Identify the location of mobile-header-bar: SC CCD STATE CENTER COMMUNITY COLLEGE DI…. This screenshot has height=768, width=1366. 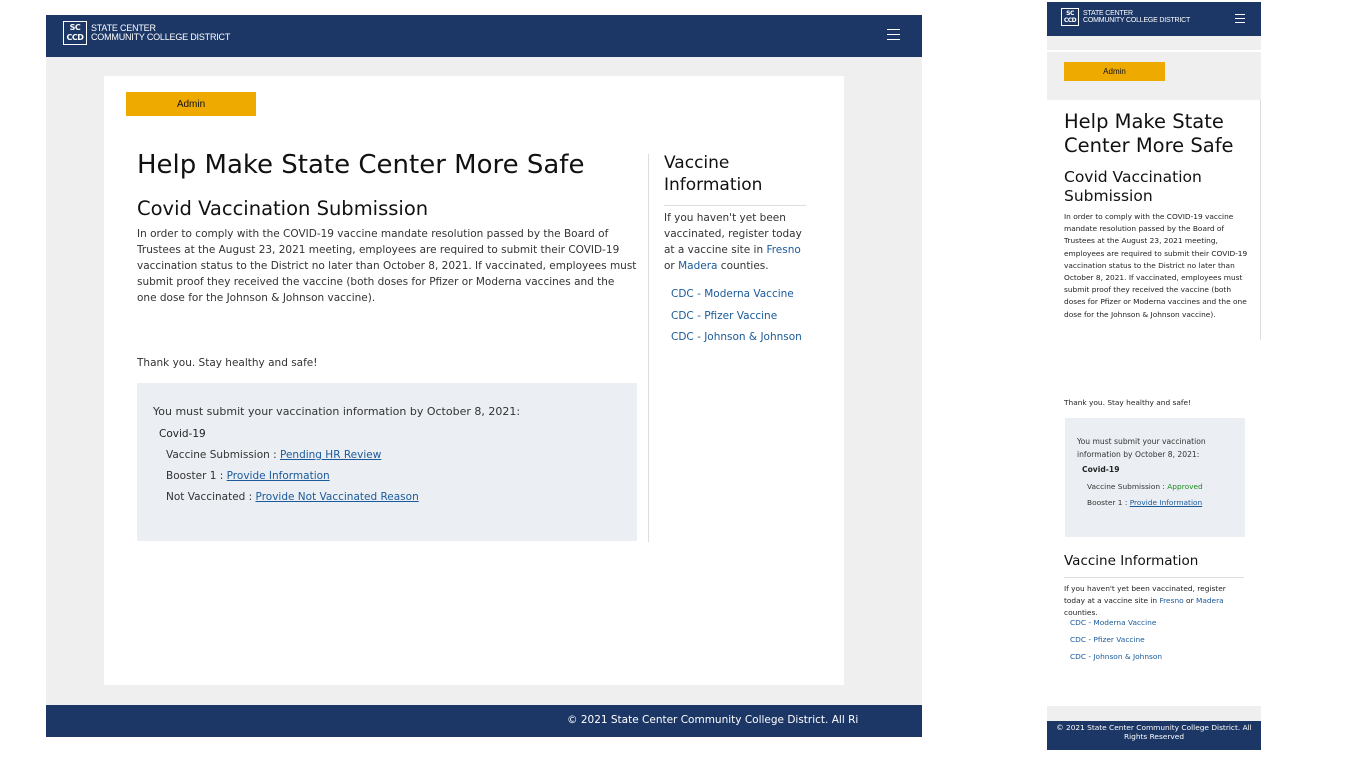
(1154, 19).